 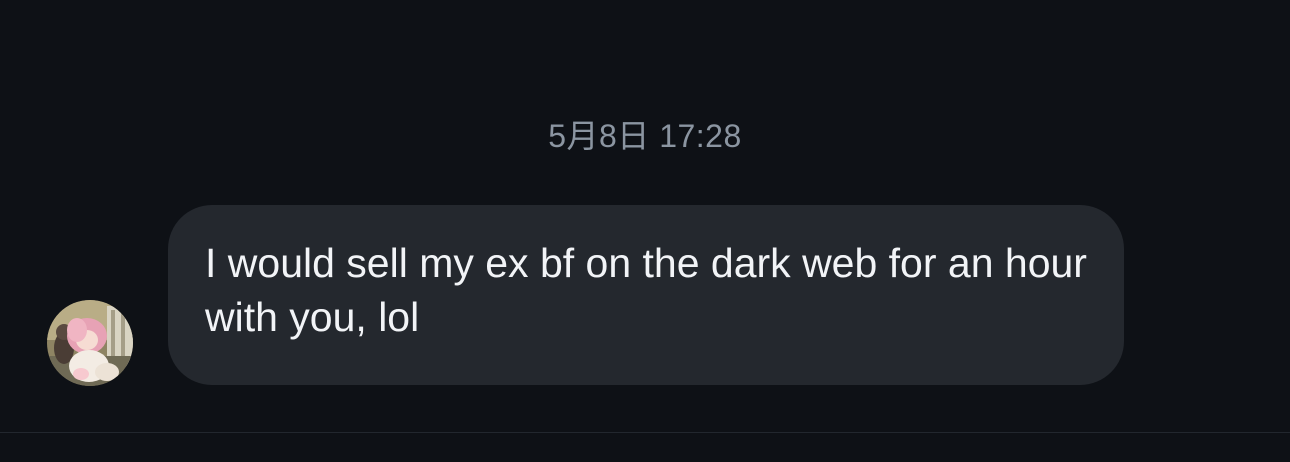 I want to click on avatar, so click(x=90, y=343).